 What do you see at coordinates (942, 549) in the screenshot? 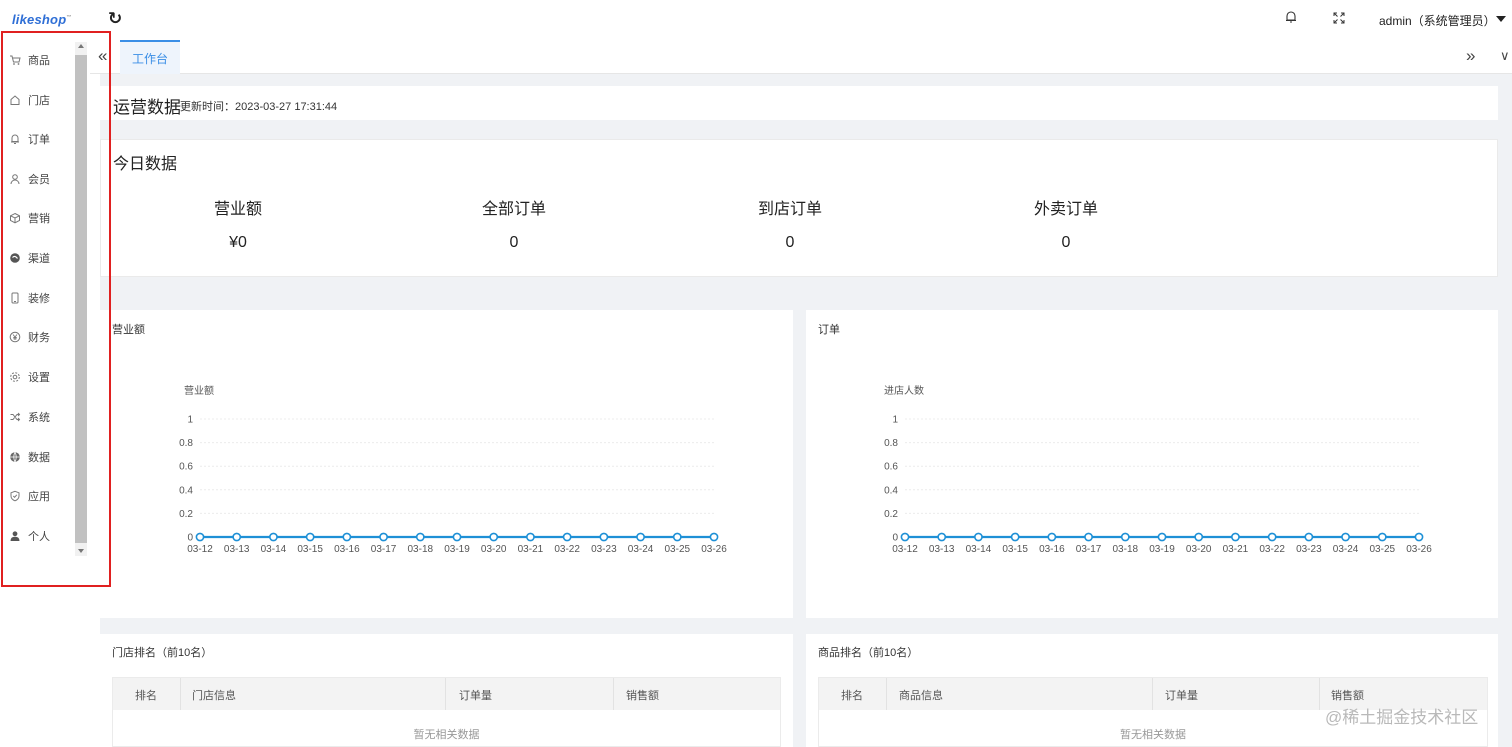
I see `x-tick-label: 03-13` at bounding box center [942, 549].